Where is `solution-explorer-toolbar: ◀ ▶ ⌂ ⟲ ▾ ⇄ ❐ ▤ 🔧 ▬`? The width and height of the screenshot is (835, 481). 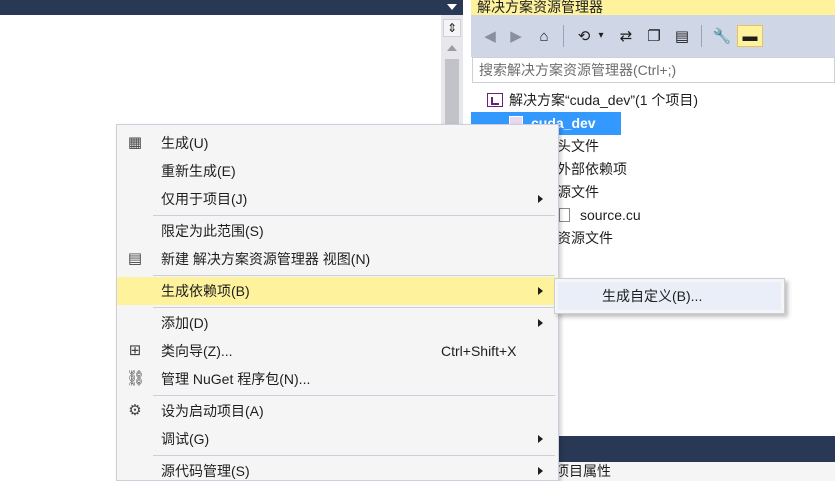
solution-explorer-toolbar: ◀ ▶ ⌂ ⟲ ▾ ⇄ ❐ ▤ 🔧 ▬ is located at coordinates (653, 36).